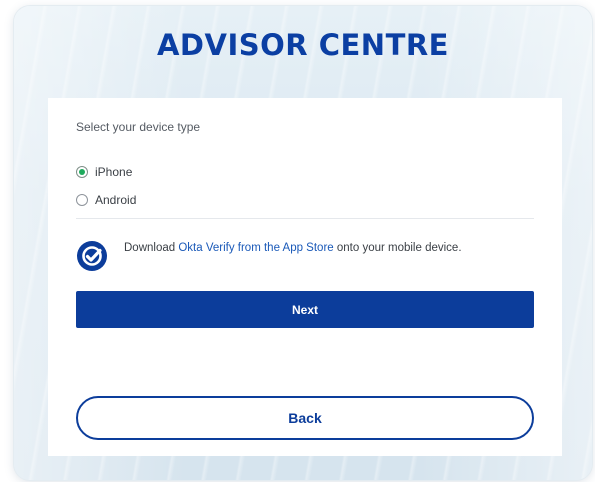 The width and height of the screenshot is (595, 482). Describe the element at coordinates (82, 200) in the screenshot. I see `radio-button-android` at that location.